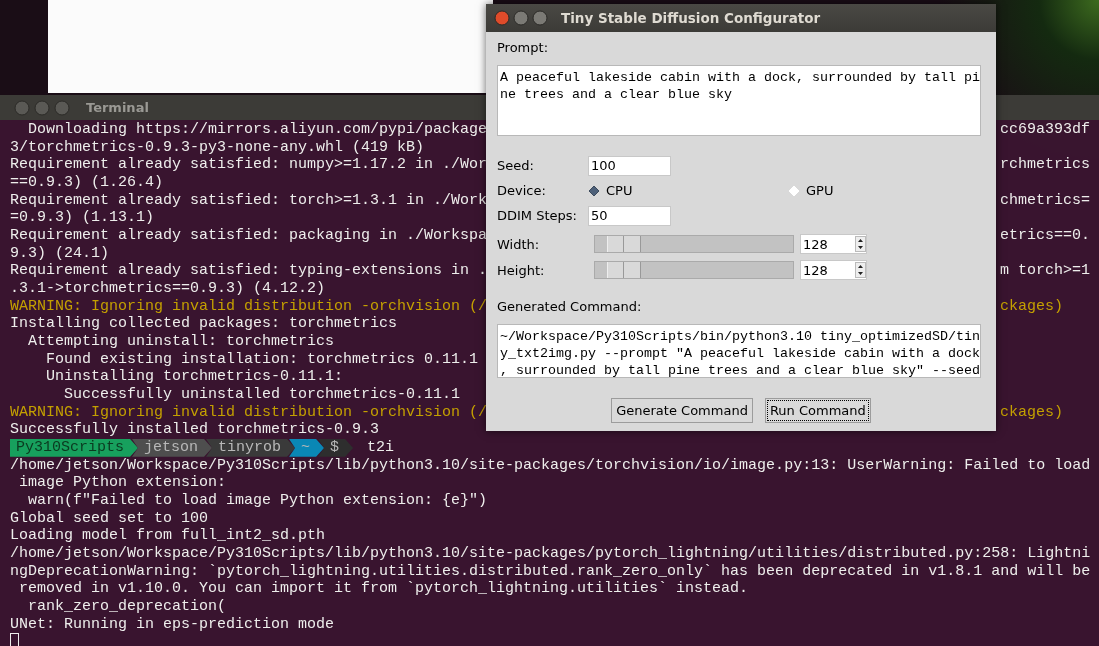  I want to click on prompt-segment: $, so click(336, 448).